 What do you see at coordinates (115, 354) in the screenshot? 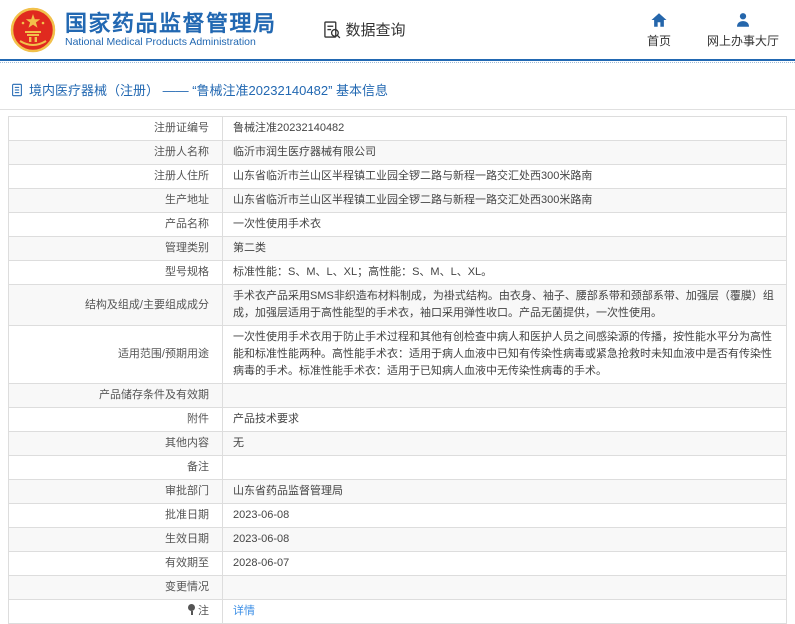
I see `row-label: 适用范围/预期用途` at bounding box center [115, 354].